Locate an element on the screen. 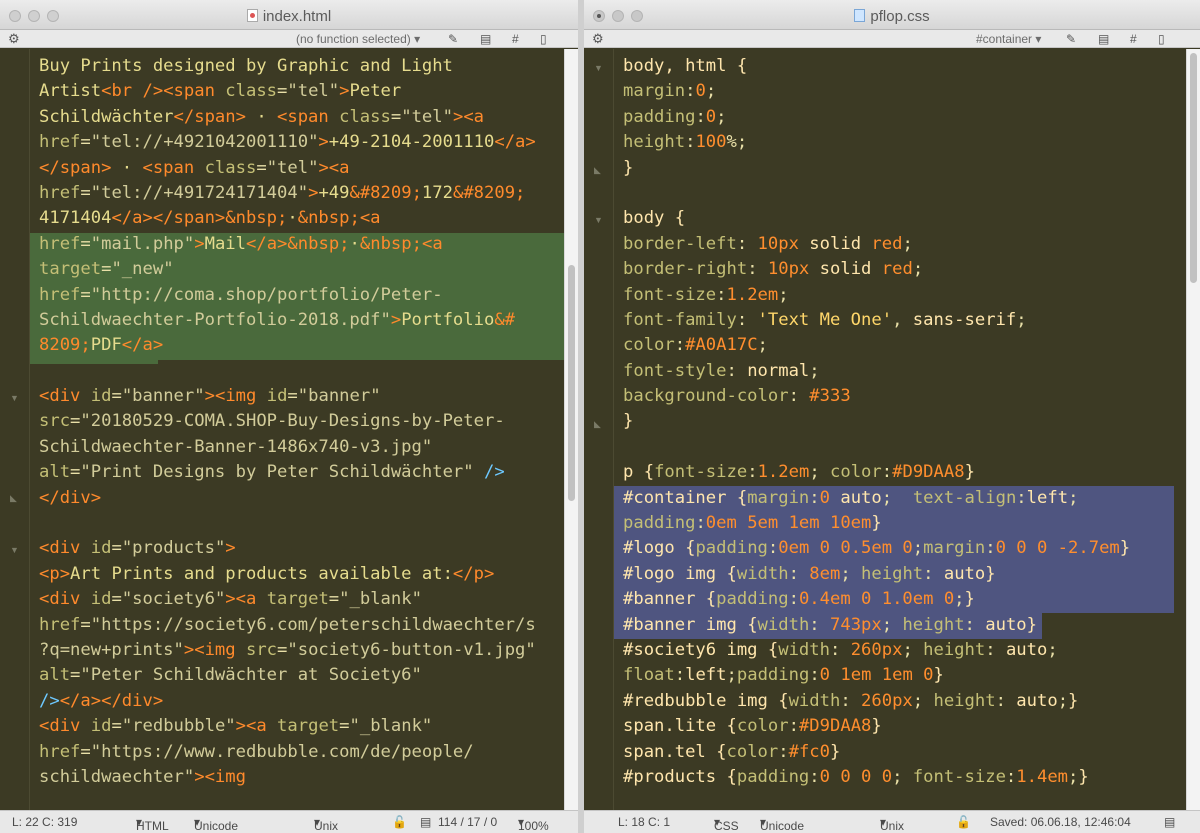  code-line: font-family: 'Text Me One', sans-serif; is located at coordinates (876, 320).